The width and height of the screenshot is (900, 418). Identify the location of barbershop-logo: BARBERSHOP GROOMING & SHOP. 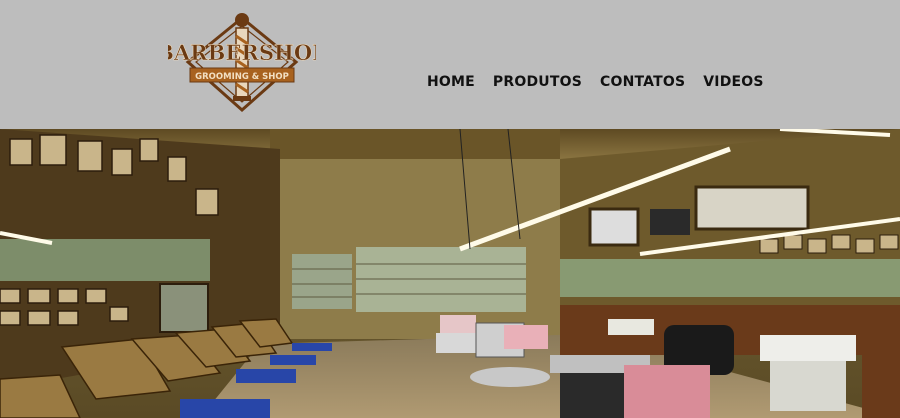
(242, 63).